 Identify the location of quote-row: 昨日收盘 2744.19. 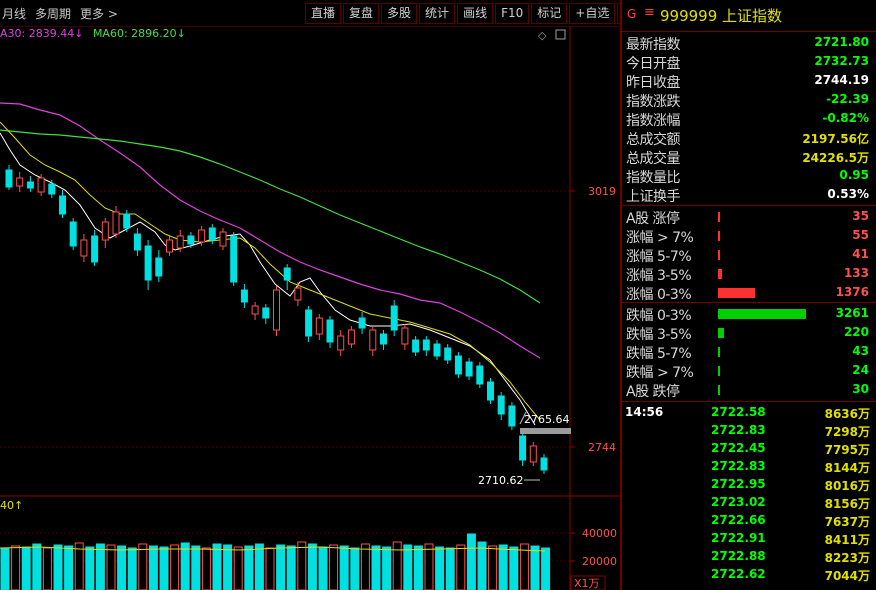
(749, 81).